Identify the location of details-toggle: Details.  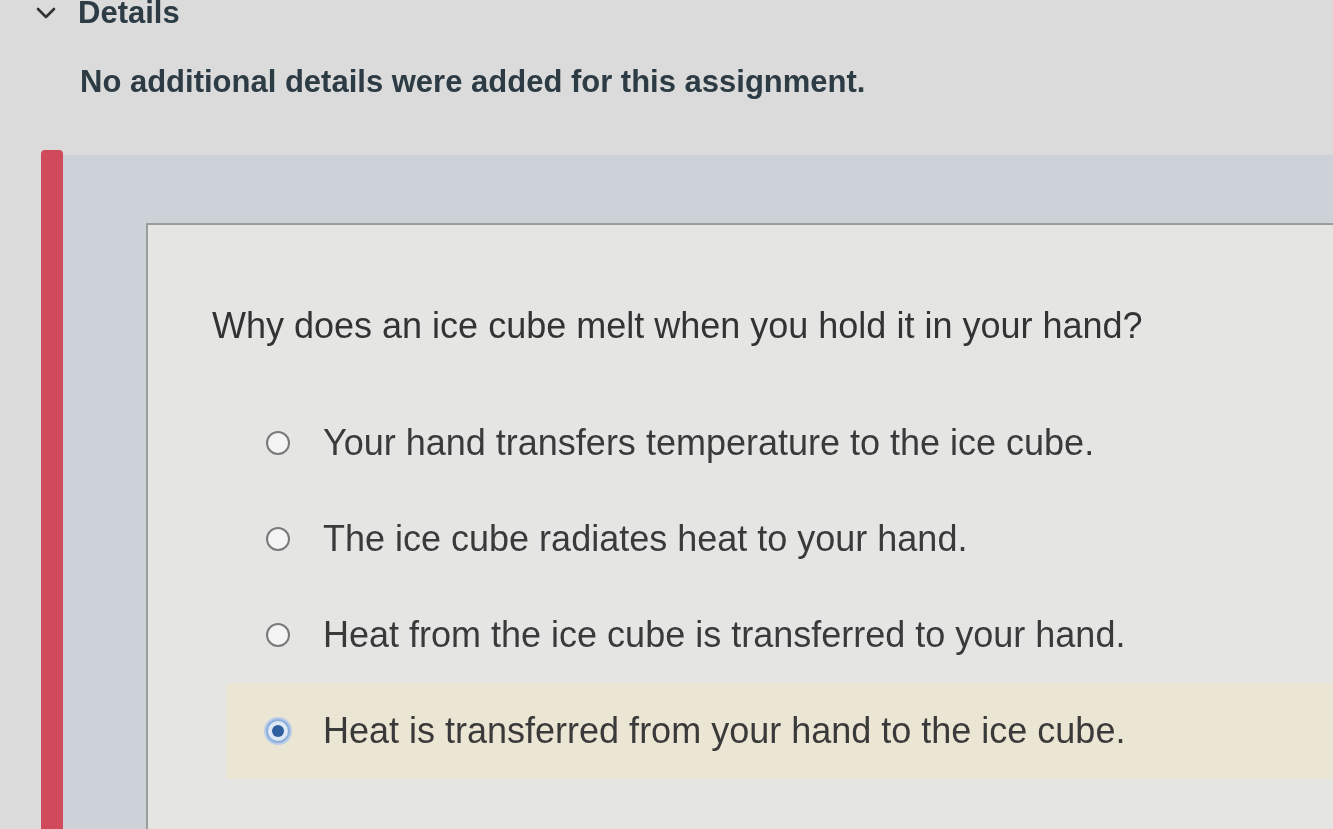
(108, 15).